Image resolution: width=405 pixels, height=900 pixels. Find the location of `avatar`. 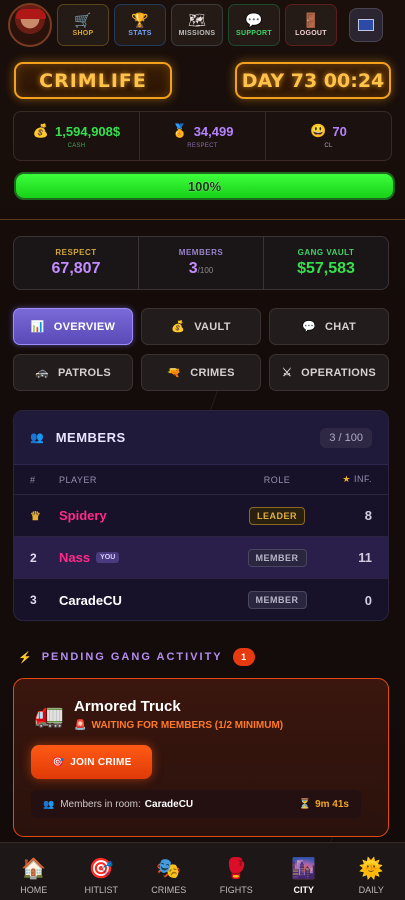

avatar is located at coordinates (30, 25).